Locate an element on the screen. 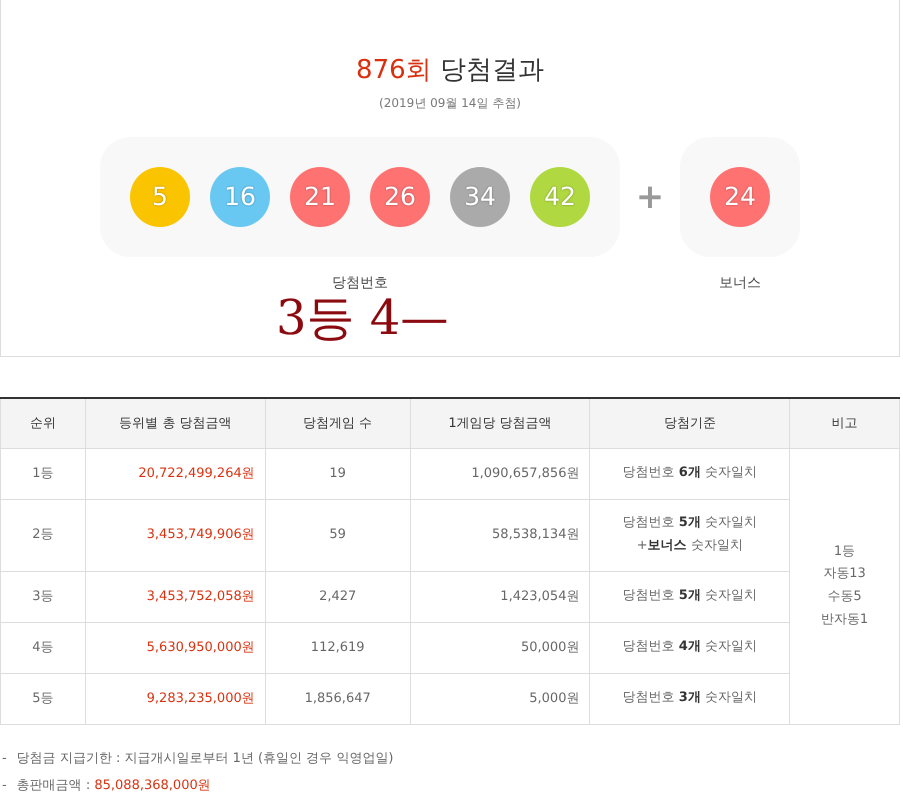 Image resolution: width=903 pixels, height=811 pixels. total-amount-cell: 5,630,950,000원 is located at coordinates (175, 647).